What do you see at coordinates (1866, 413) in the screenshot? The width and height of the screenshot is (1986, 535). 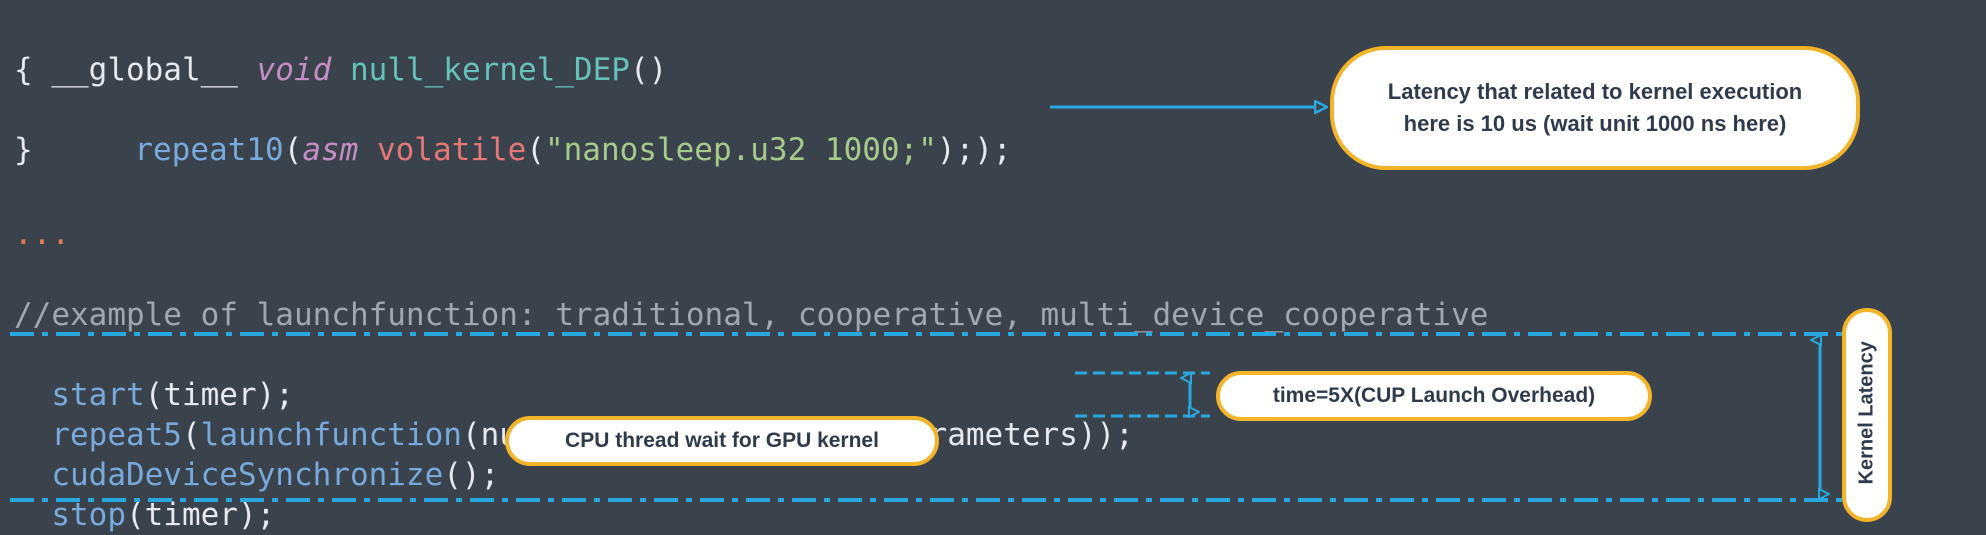 I see `kernel-latency-label: Kernel Latency` at bounding box center [1866, 413].